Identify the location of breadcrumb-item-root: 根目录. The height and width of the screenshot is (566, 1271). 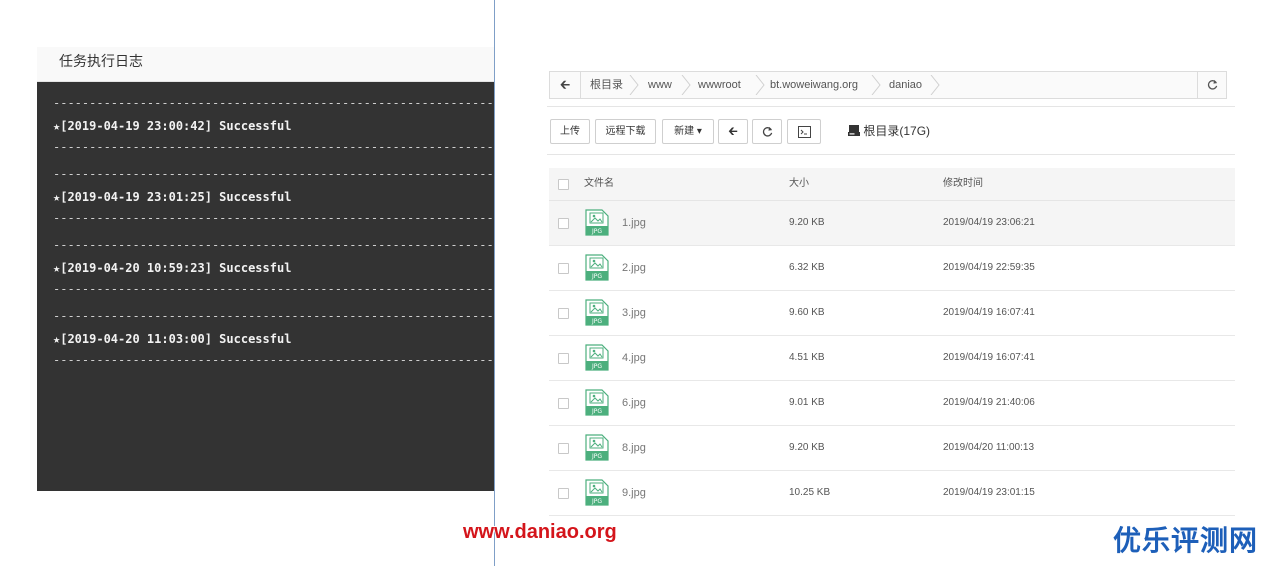
(606, 85).